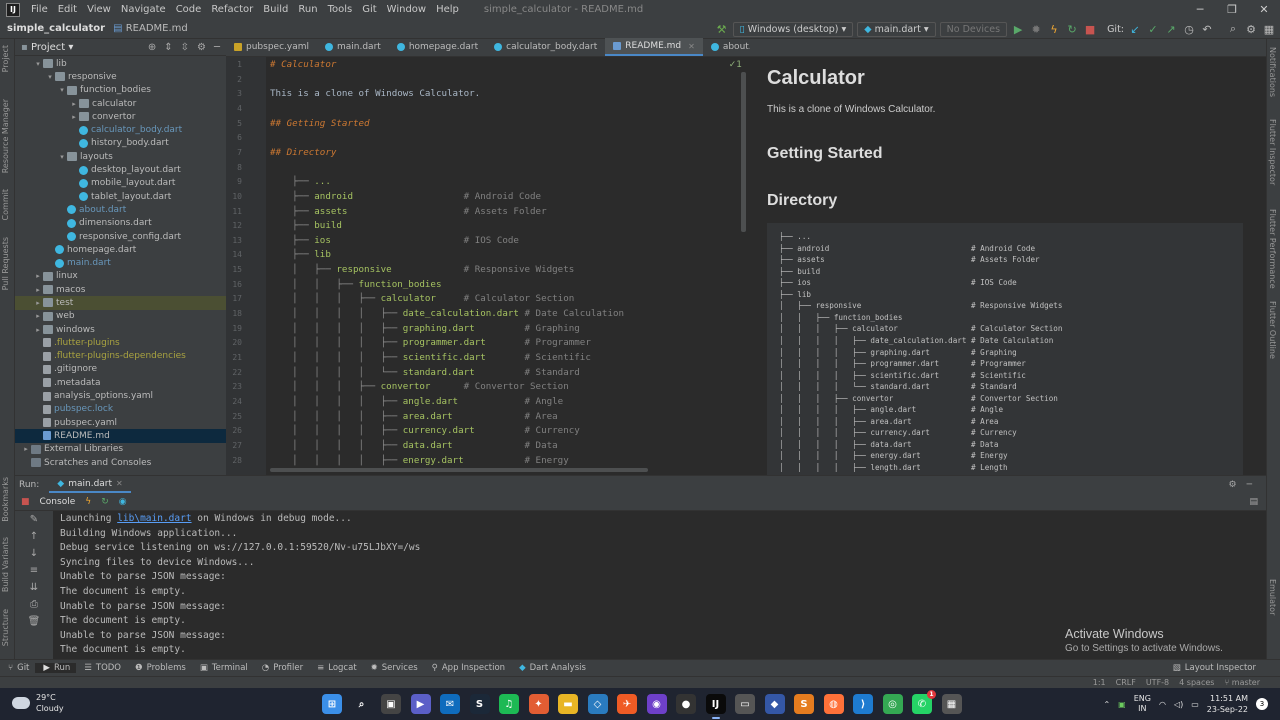 The width and height of the screenshot is (1280, 720). Describe the element at coordinates (1262, 704) in the screenshot. I see `notification-badge-icon: 3` at that location.